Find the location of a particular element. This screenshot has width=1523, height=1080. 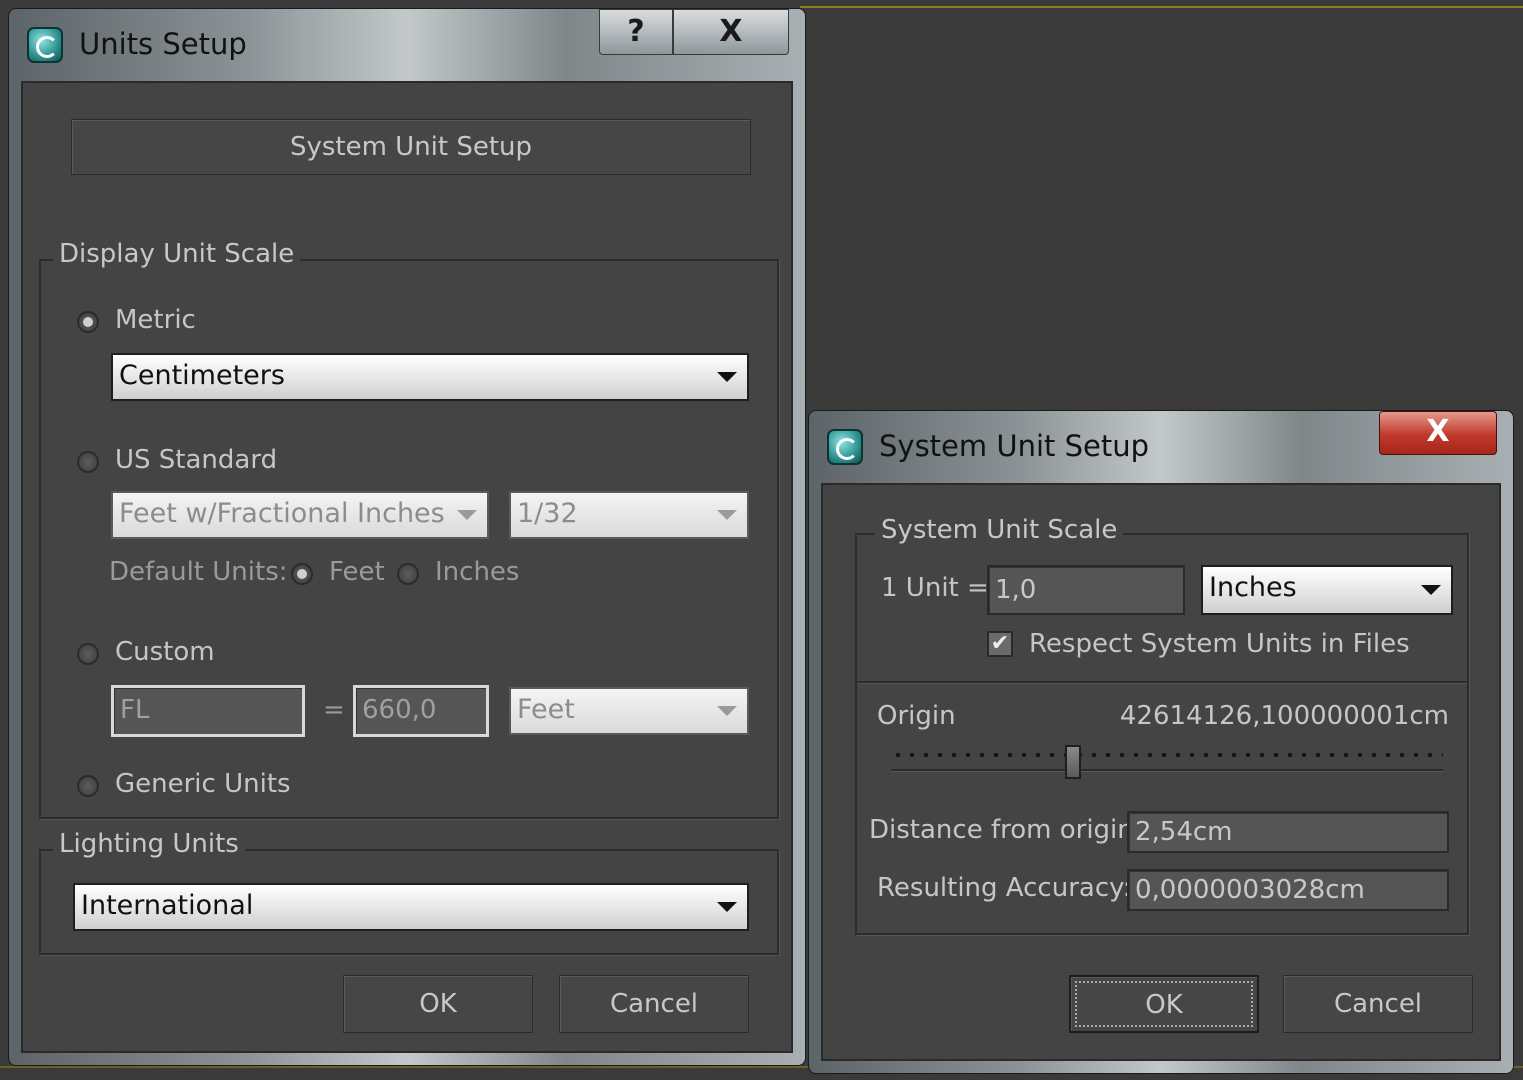

custom-value-field: 660,0 is located at coordinates (421, 711).